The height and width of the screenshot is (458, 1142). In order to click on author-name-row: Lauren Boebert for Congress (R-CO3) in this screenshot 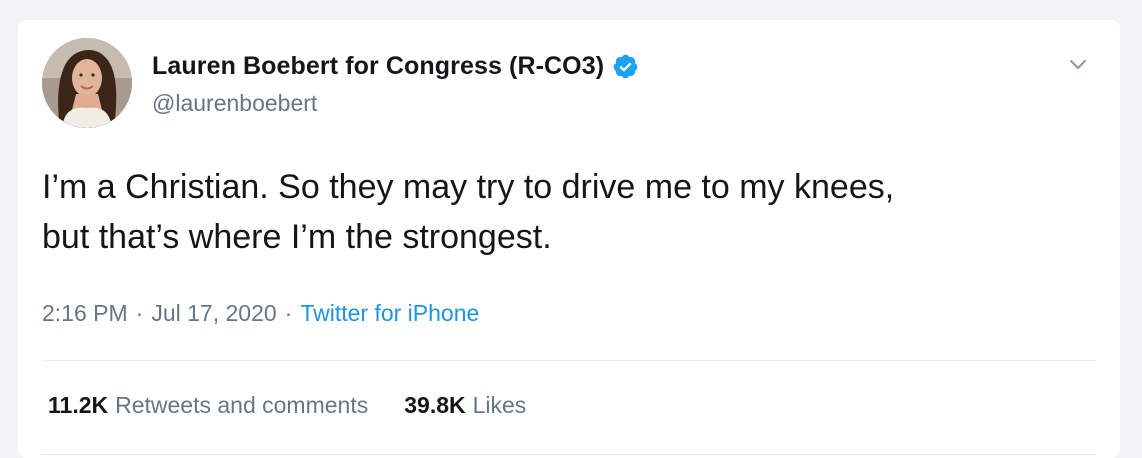, I will do `click(395, 66)`.